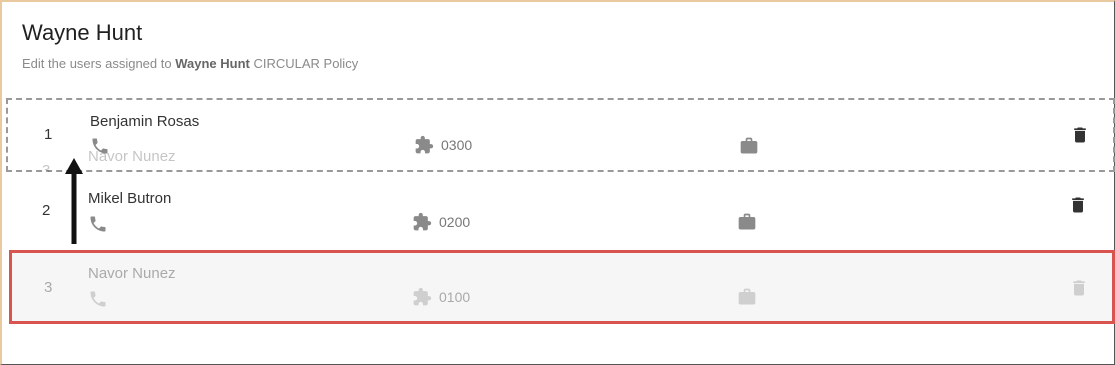 This screenshot has width=1115, height=365. I want to click on subtitle-prefix: Edit the users assigned to, so click(99, 63).